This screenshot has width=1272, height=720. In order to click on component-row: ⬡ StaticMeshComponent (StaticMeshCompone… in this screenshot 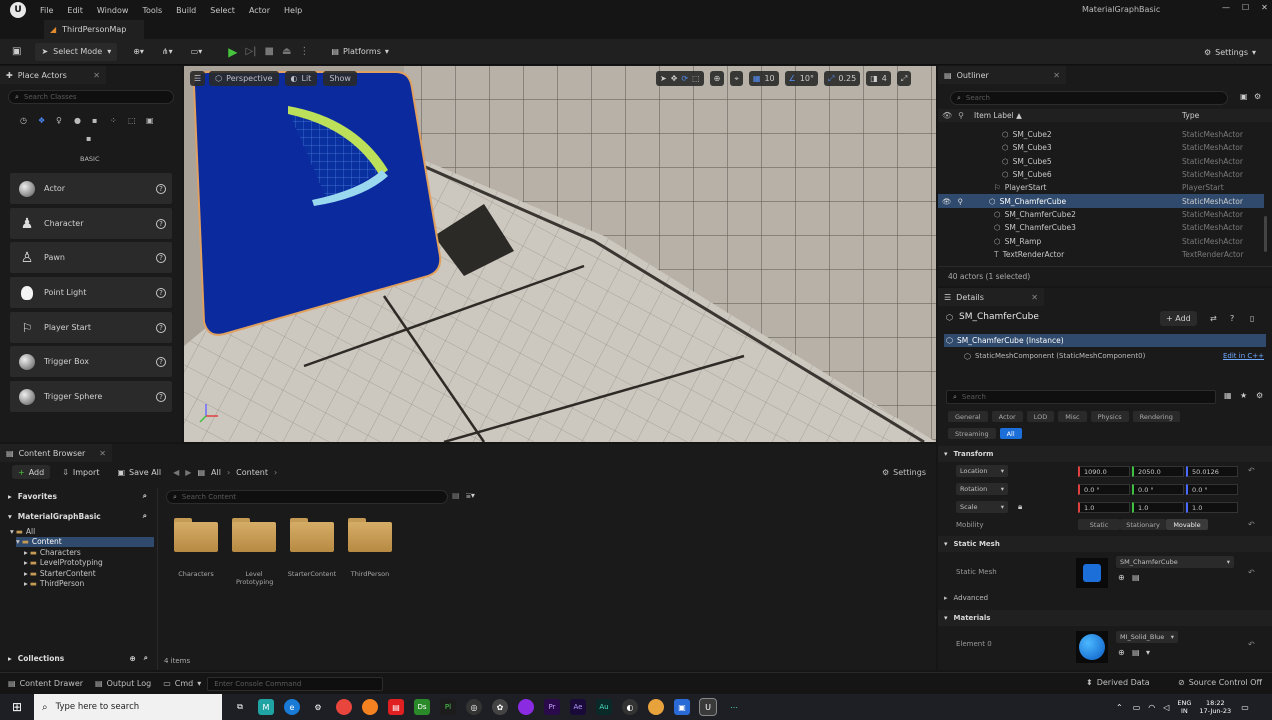, I will do `click(1114, 356)`.